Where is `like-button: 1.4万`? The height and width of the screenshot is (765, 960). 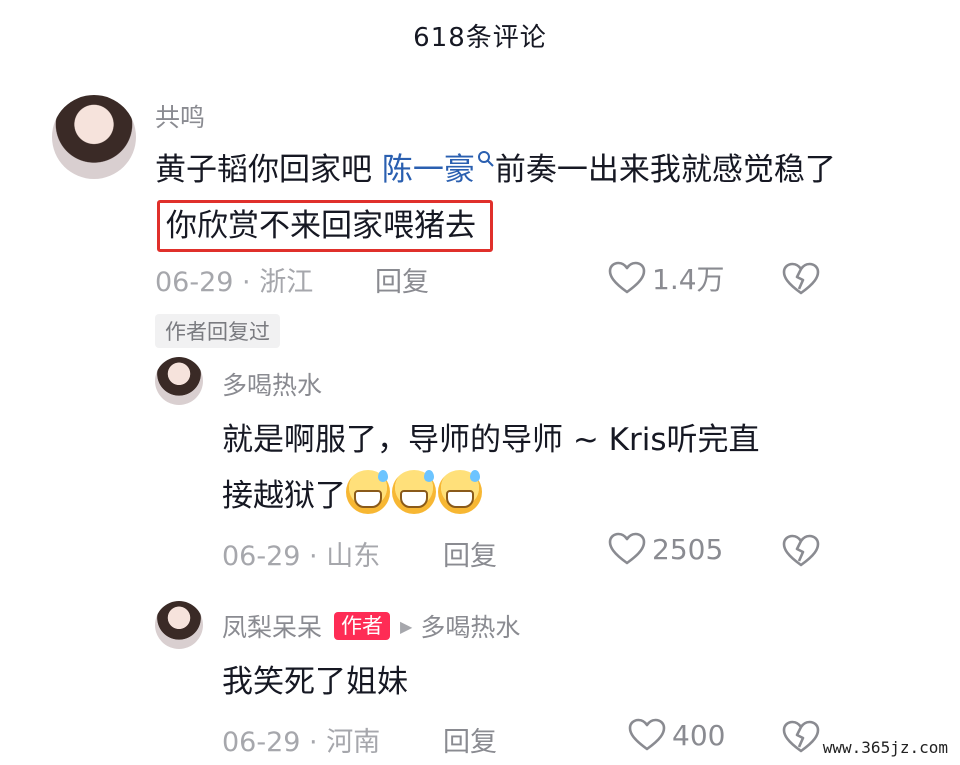
like-button: 1.4万 is located at coordinates (666, 278).